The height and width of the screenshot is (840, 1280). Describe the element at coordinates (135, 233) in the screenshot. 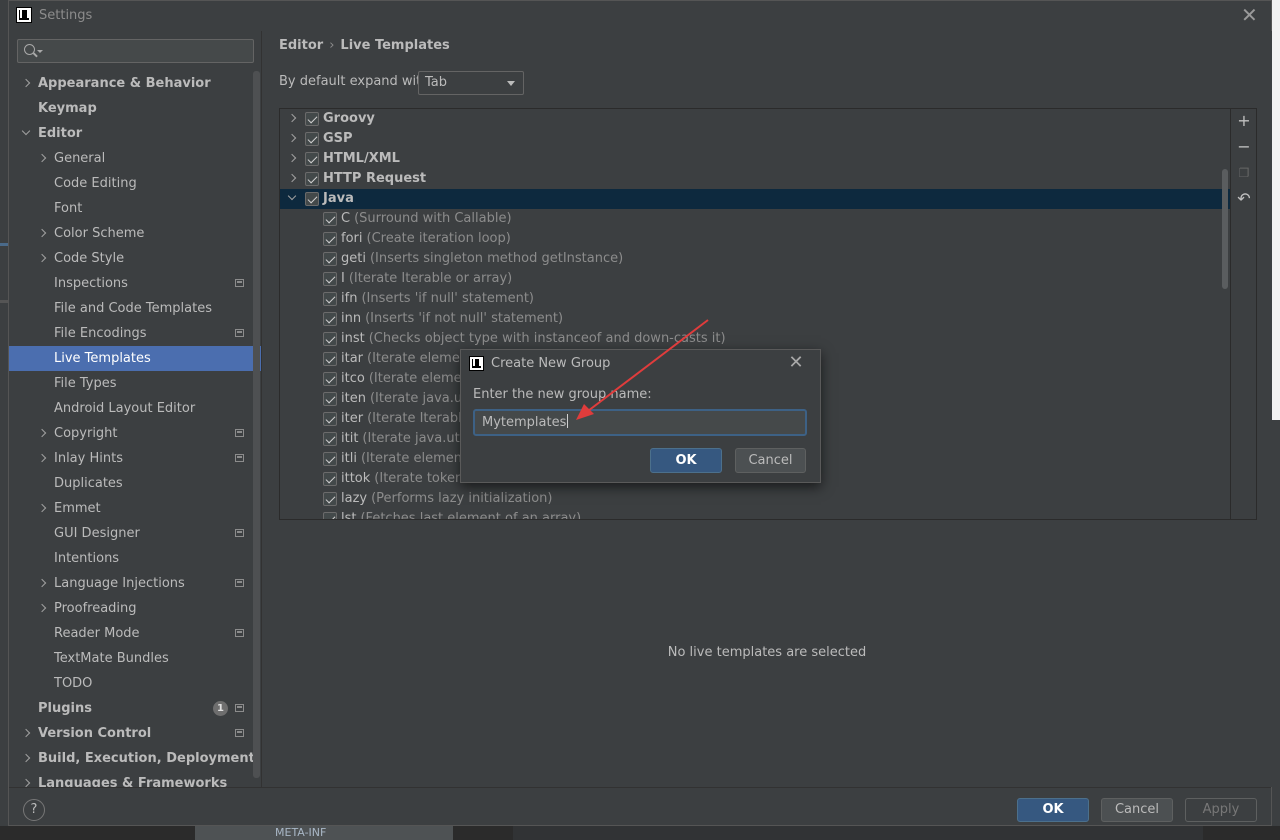

I see `sidebar-item-color-scheme: Color Scheme` at that location.